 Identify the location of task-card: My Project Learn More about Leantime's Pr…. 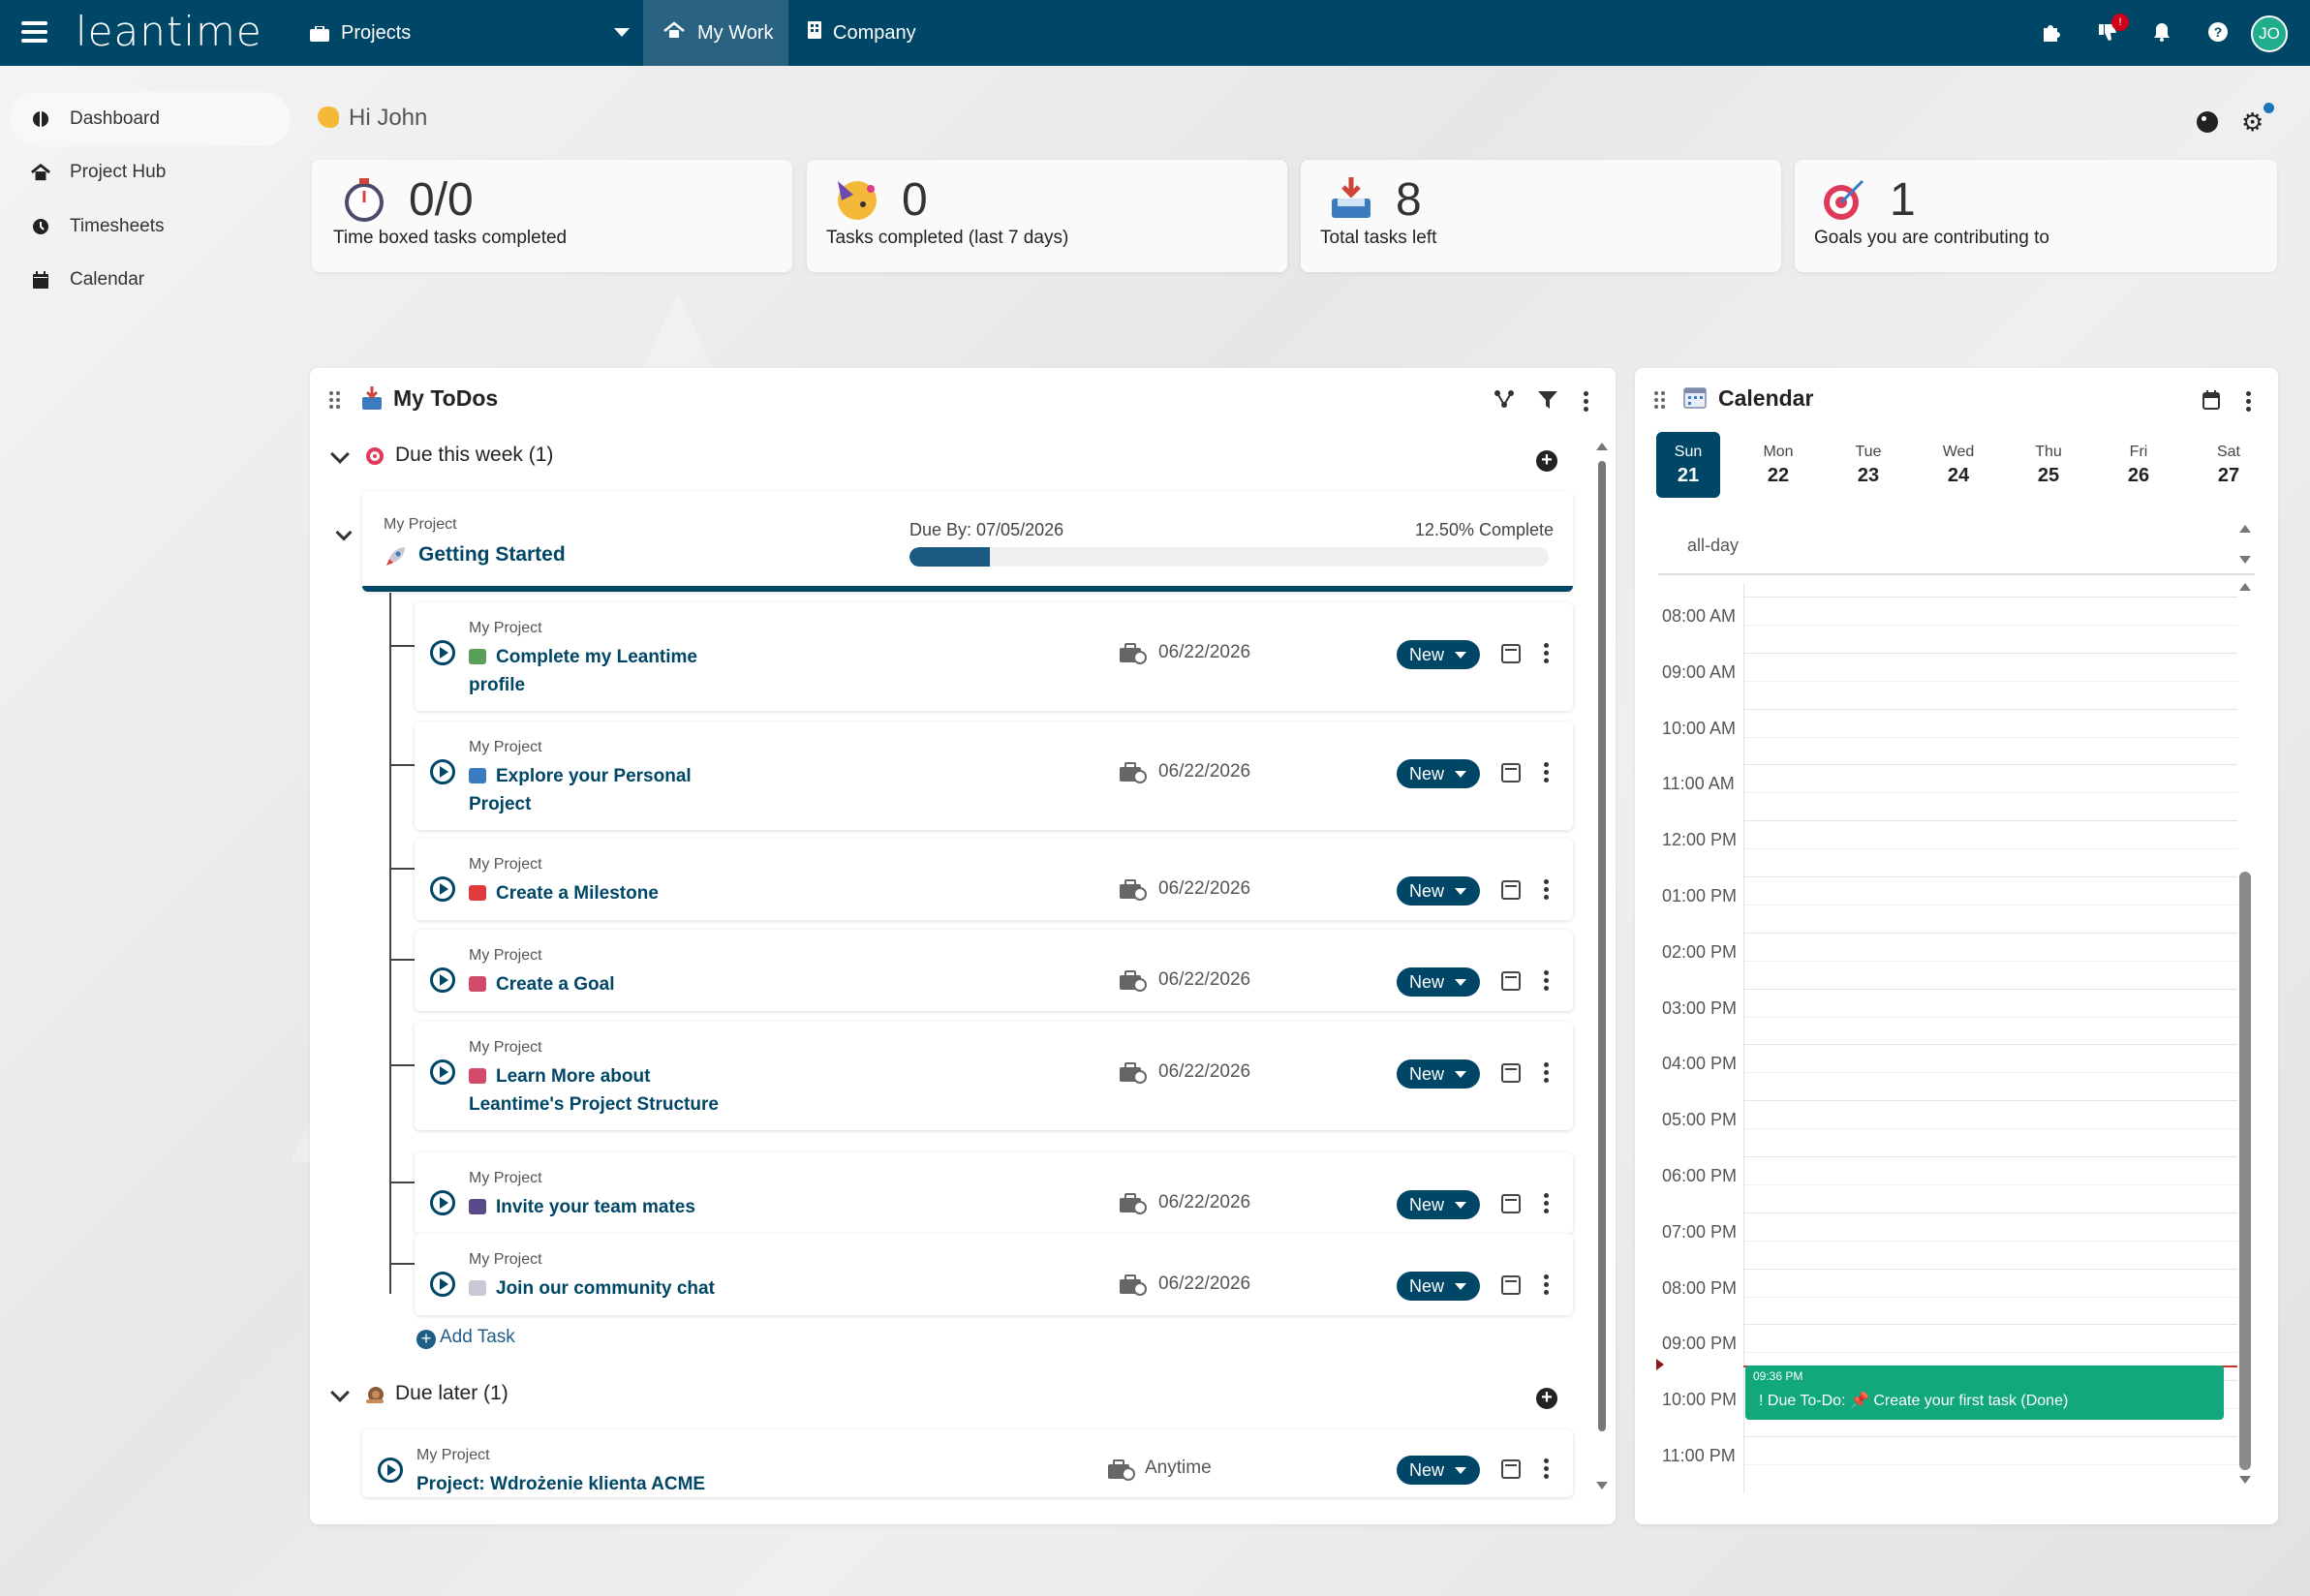
(994, 1076).